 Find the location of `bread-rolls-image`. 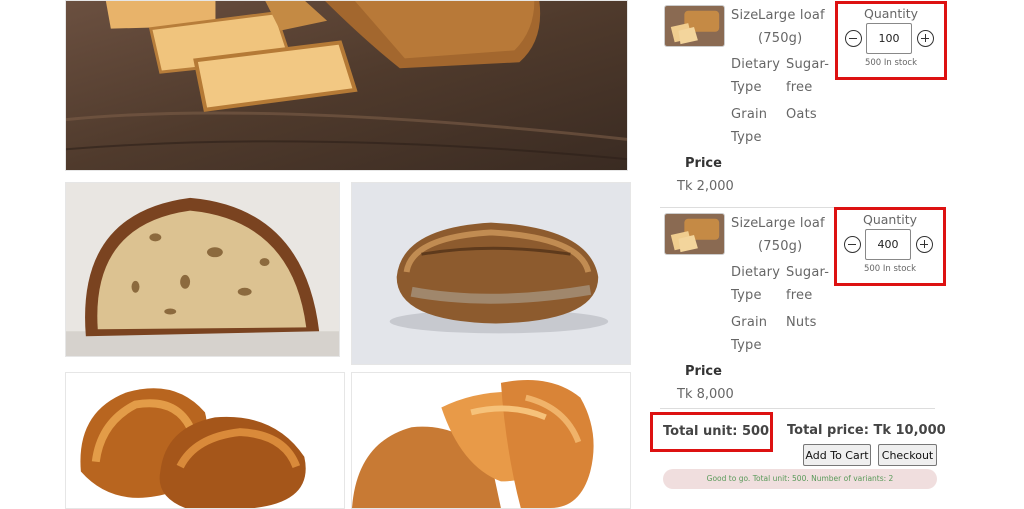

bread-rolls-image is located at coordinates (491, 440).